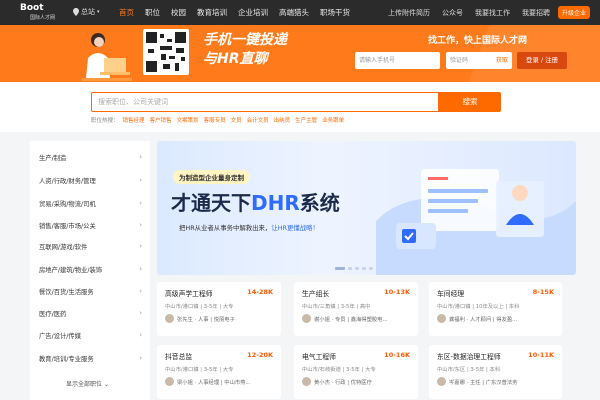 This screenshot has width=600, height=400. What do you see at coordinates (354, 268) in the screenshot?
I see `carousel-dots` at bounding box center [354, 268].